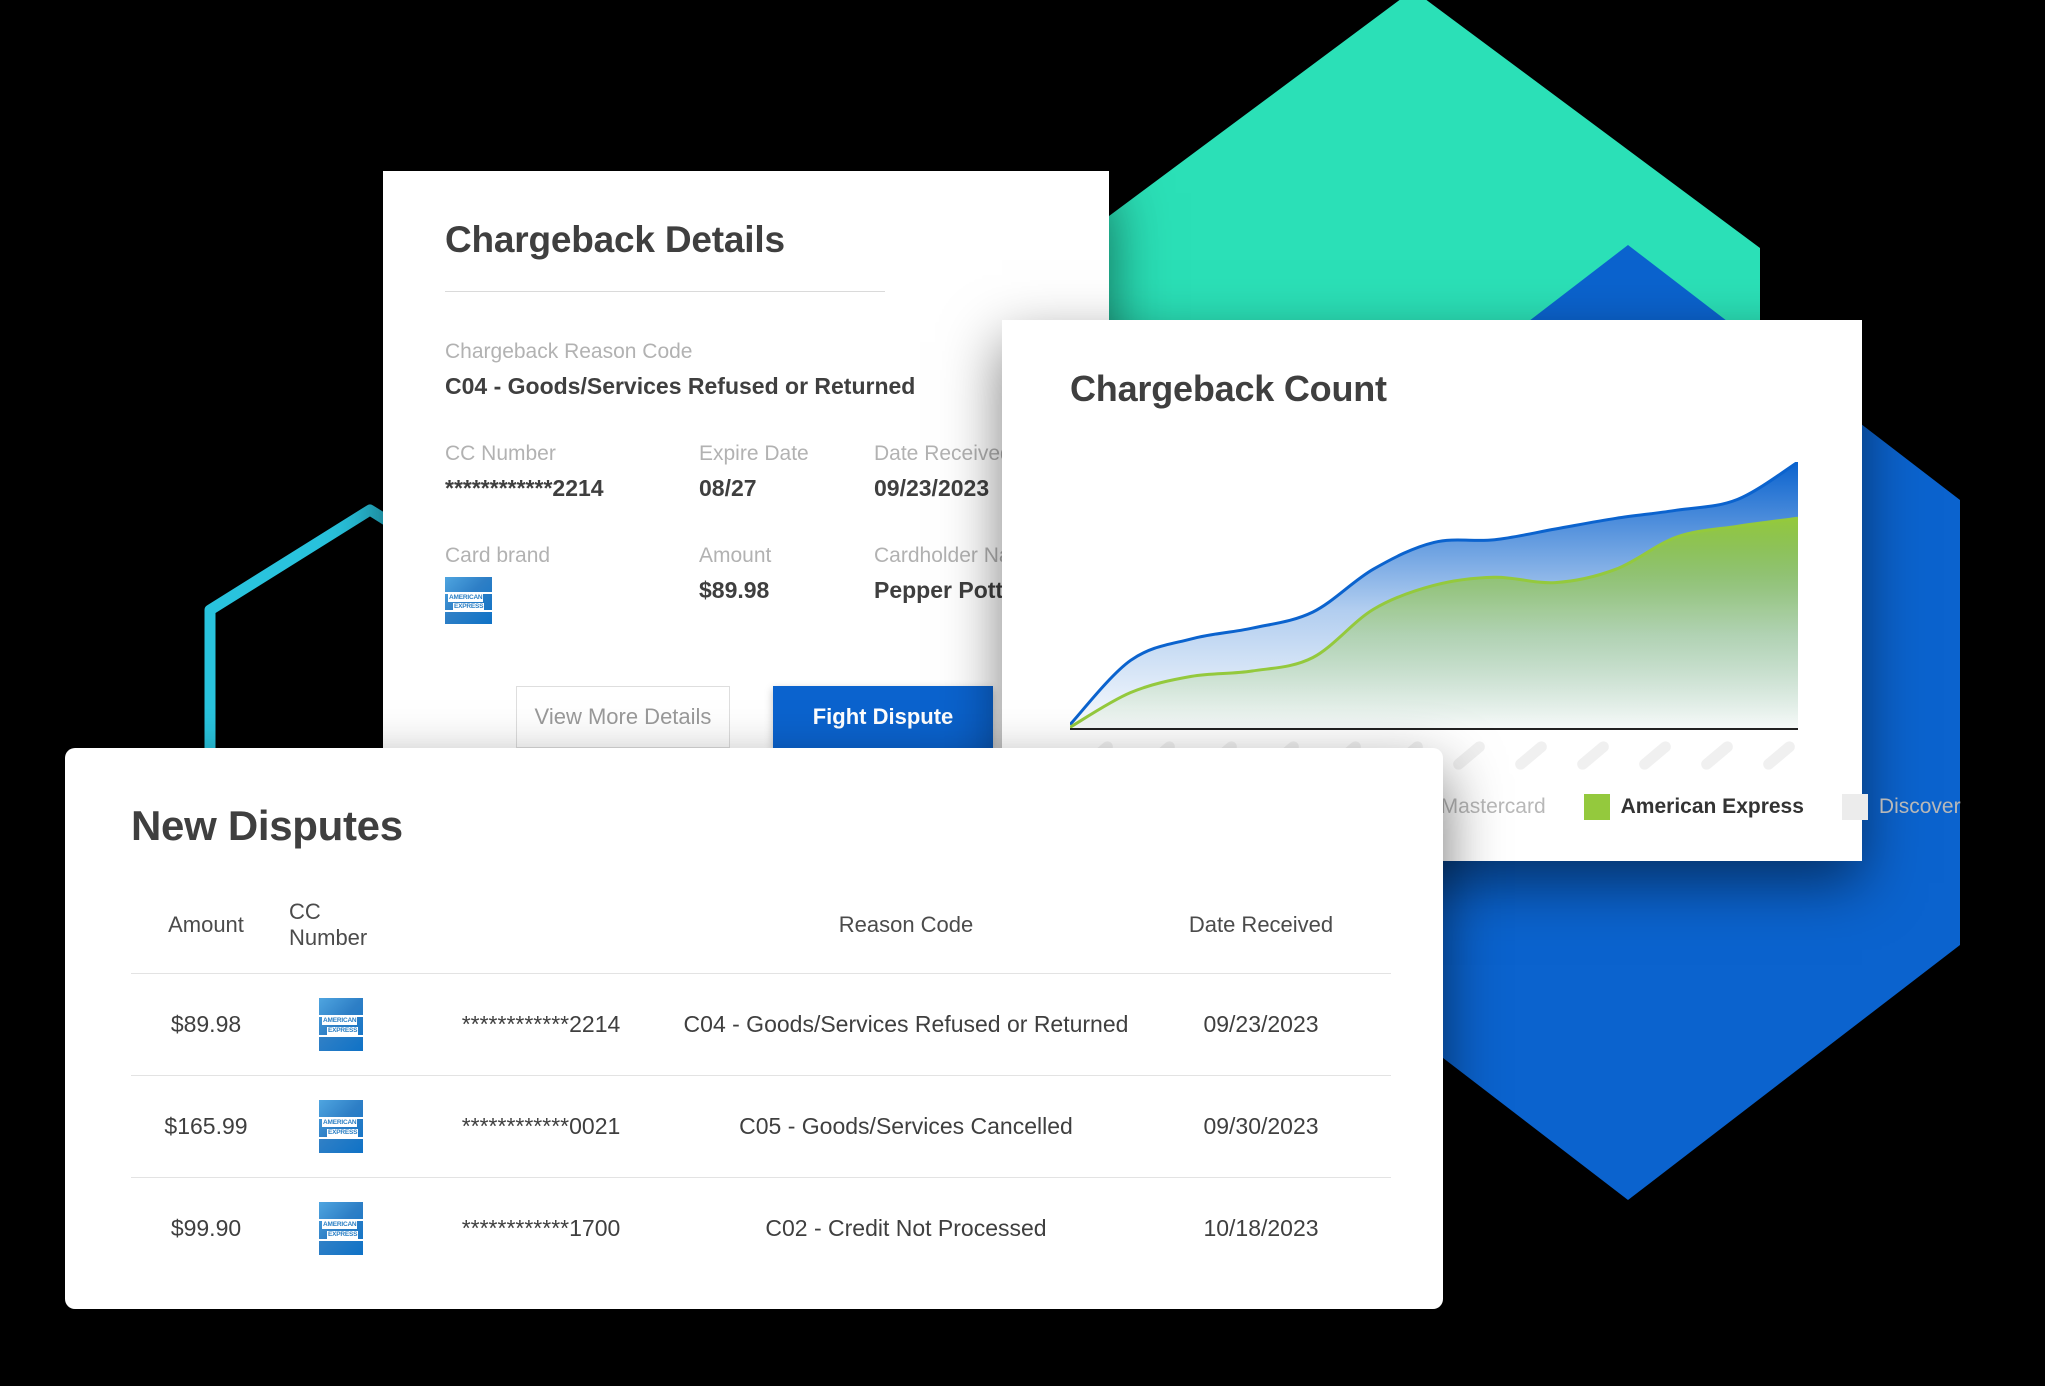 The image size is (2045, 1386). What do you see at coordinates (1261, 1024) in the screenshot?
I see `cell-date-received: 09/23/2023` at bounding box center [1261, 1024].